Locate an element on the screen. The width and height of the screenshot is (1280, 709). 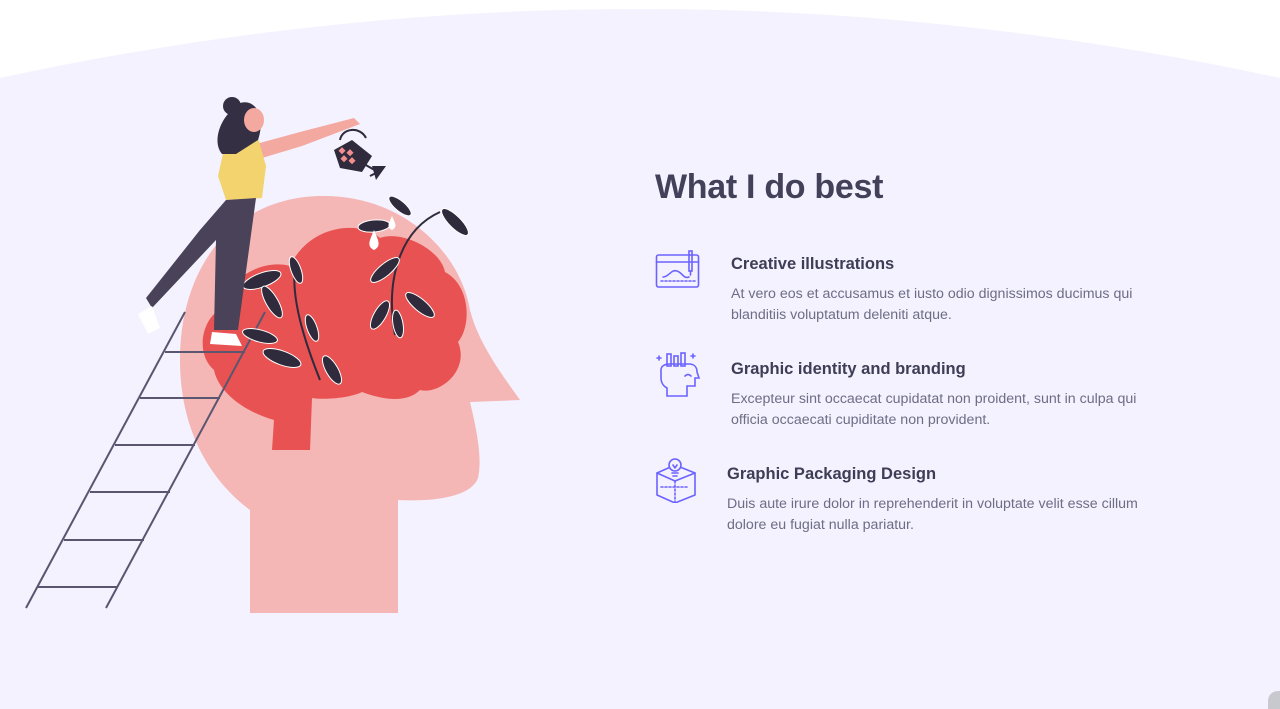
scroll-to-top-handle is located at coordinates (1274, 700).